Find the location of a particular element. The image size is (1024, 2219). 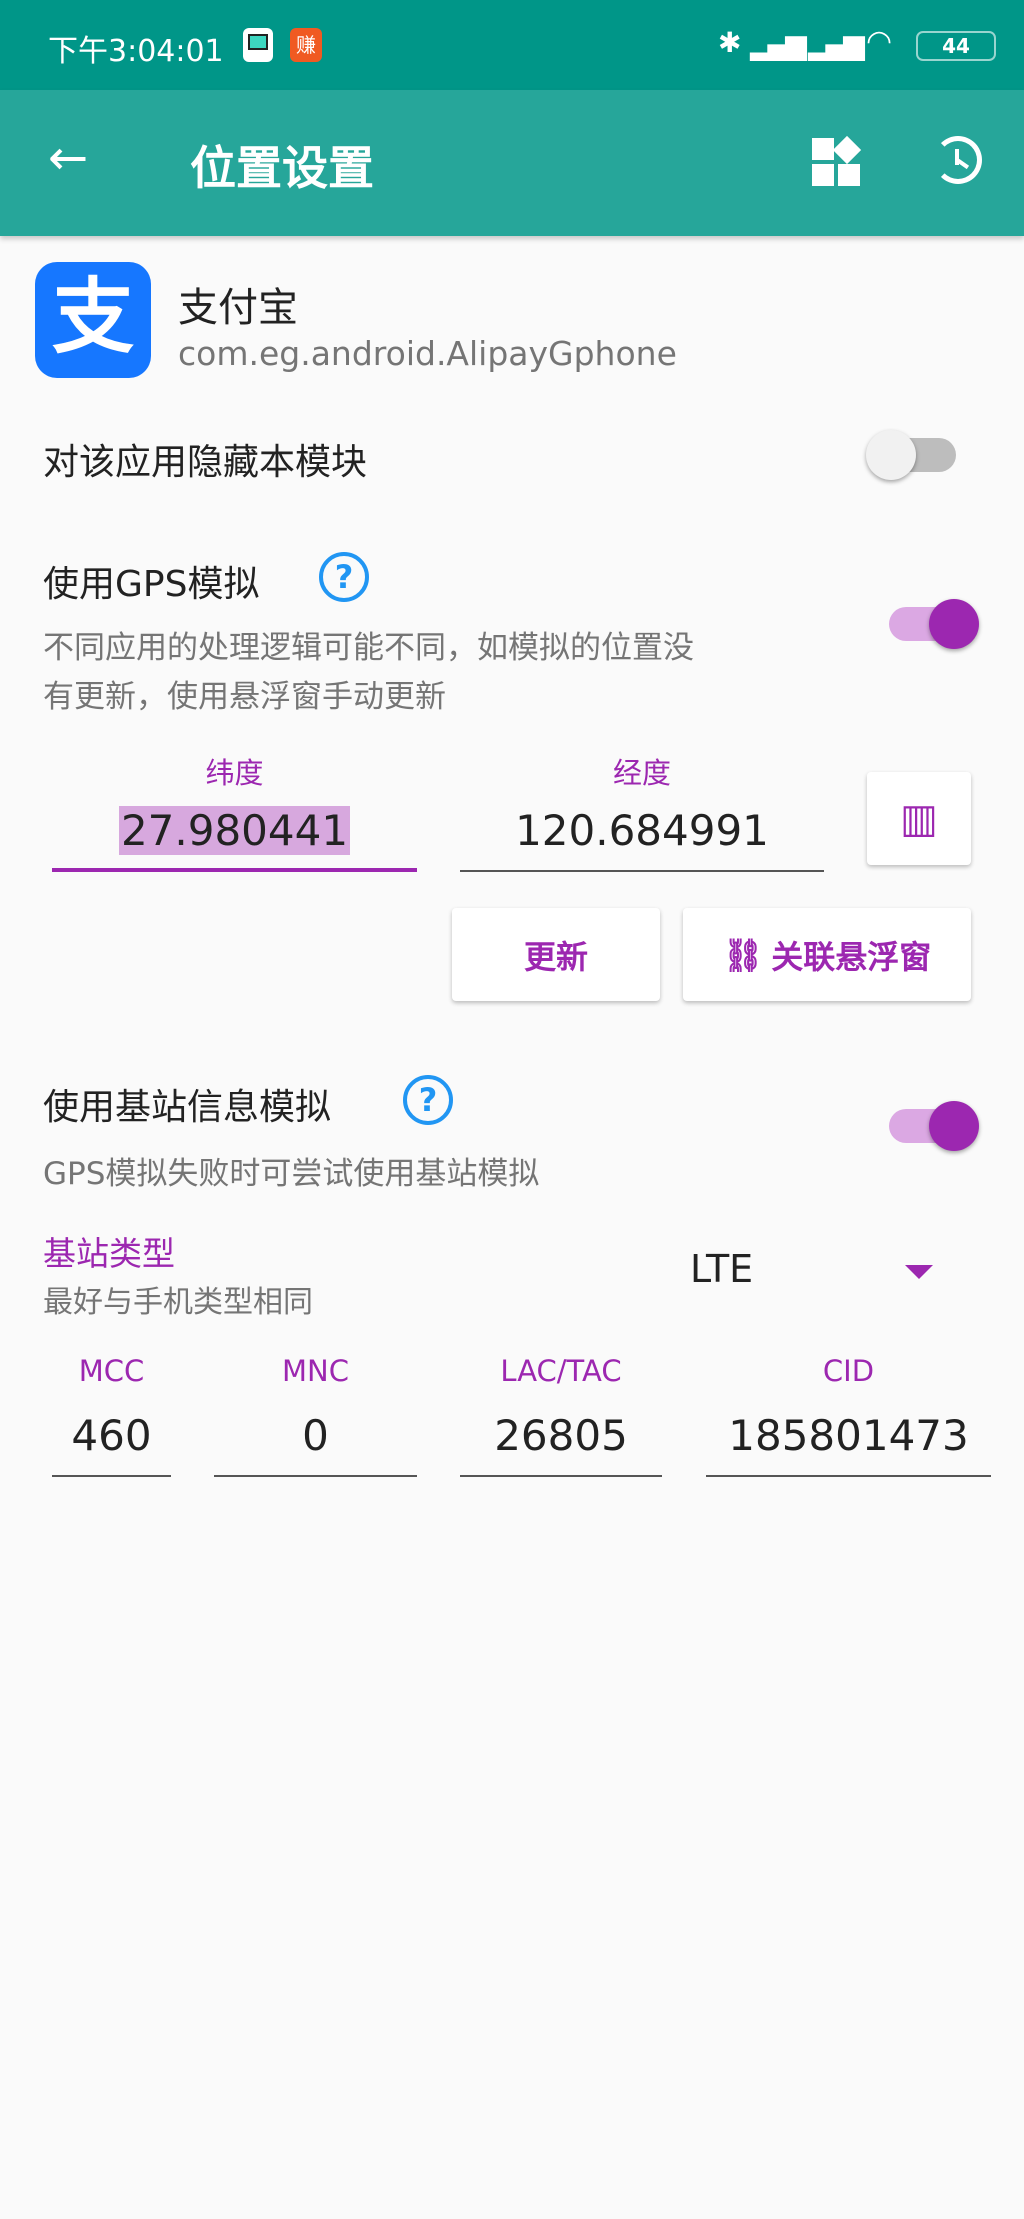

mcc-input: 460 is located at coordinates (111, 1441).